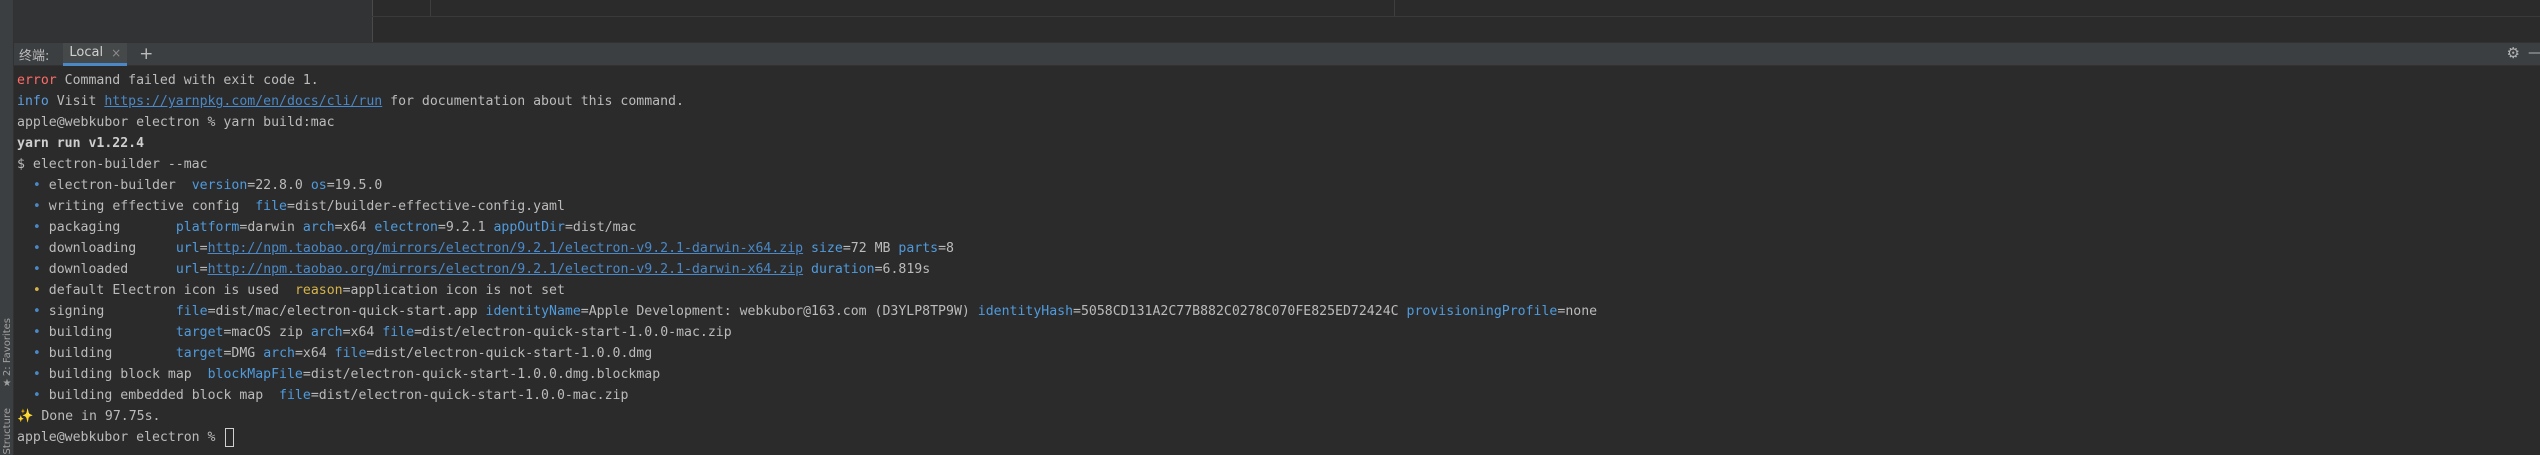  I want to click on line-key: os, so click(318, 185).